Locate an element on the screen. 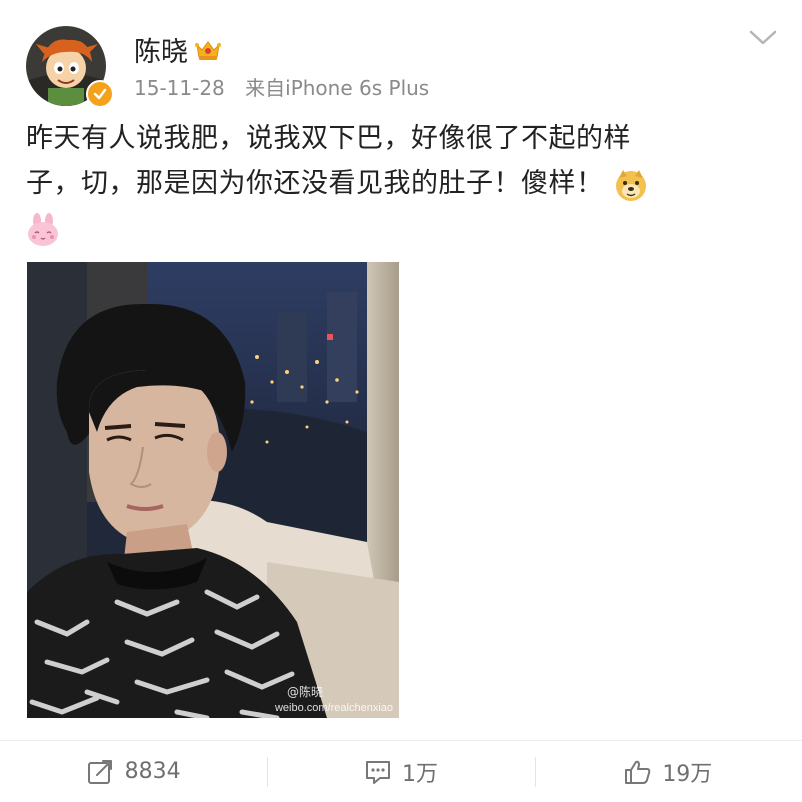 Image resolution: width=802 pixels, height=802 pixels. username: 陈晓 is located at coordinates (161, 49).